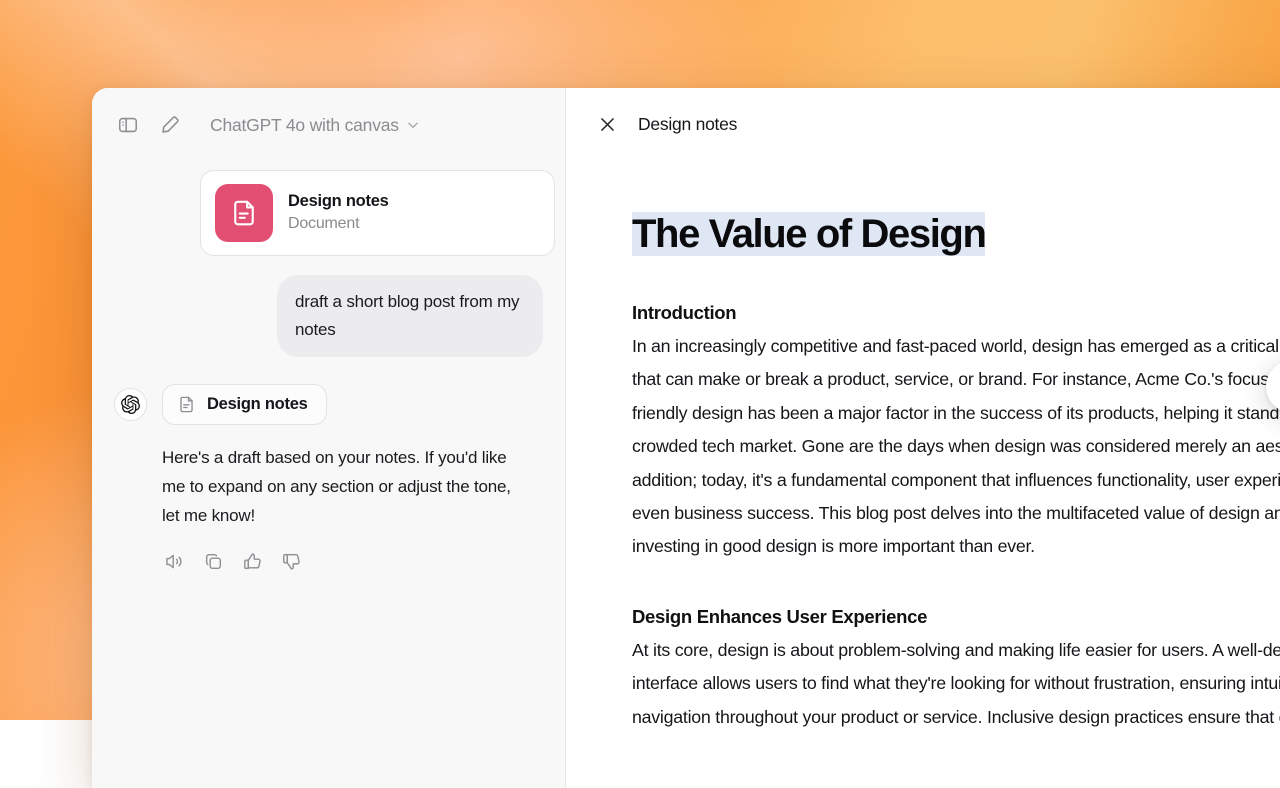  I want to click on chat-topbar: ChatGPT 4o with canvas, so click(328, 125).